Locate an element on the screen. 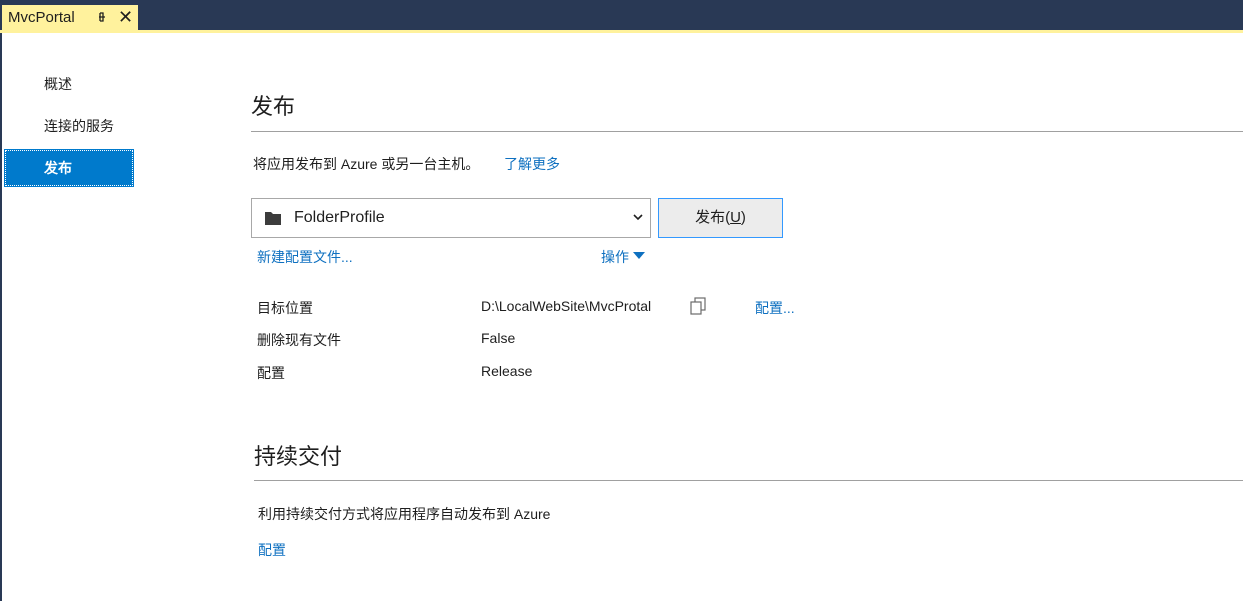  continuous-delivery-description: 利用持续交付方式将应用程序自动发布到 Azure is located at coordinates (404, 514).